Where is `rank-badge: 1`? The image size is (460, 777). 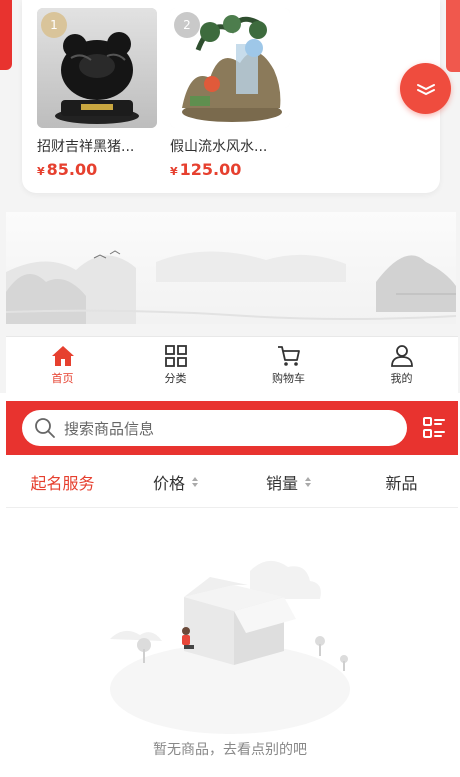 rank-badge: 1 is located at coordinates (54, 25).